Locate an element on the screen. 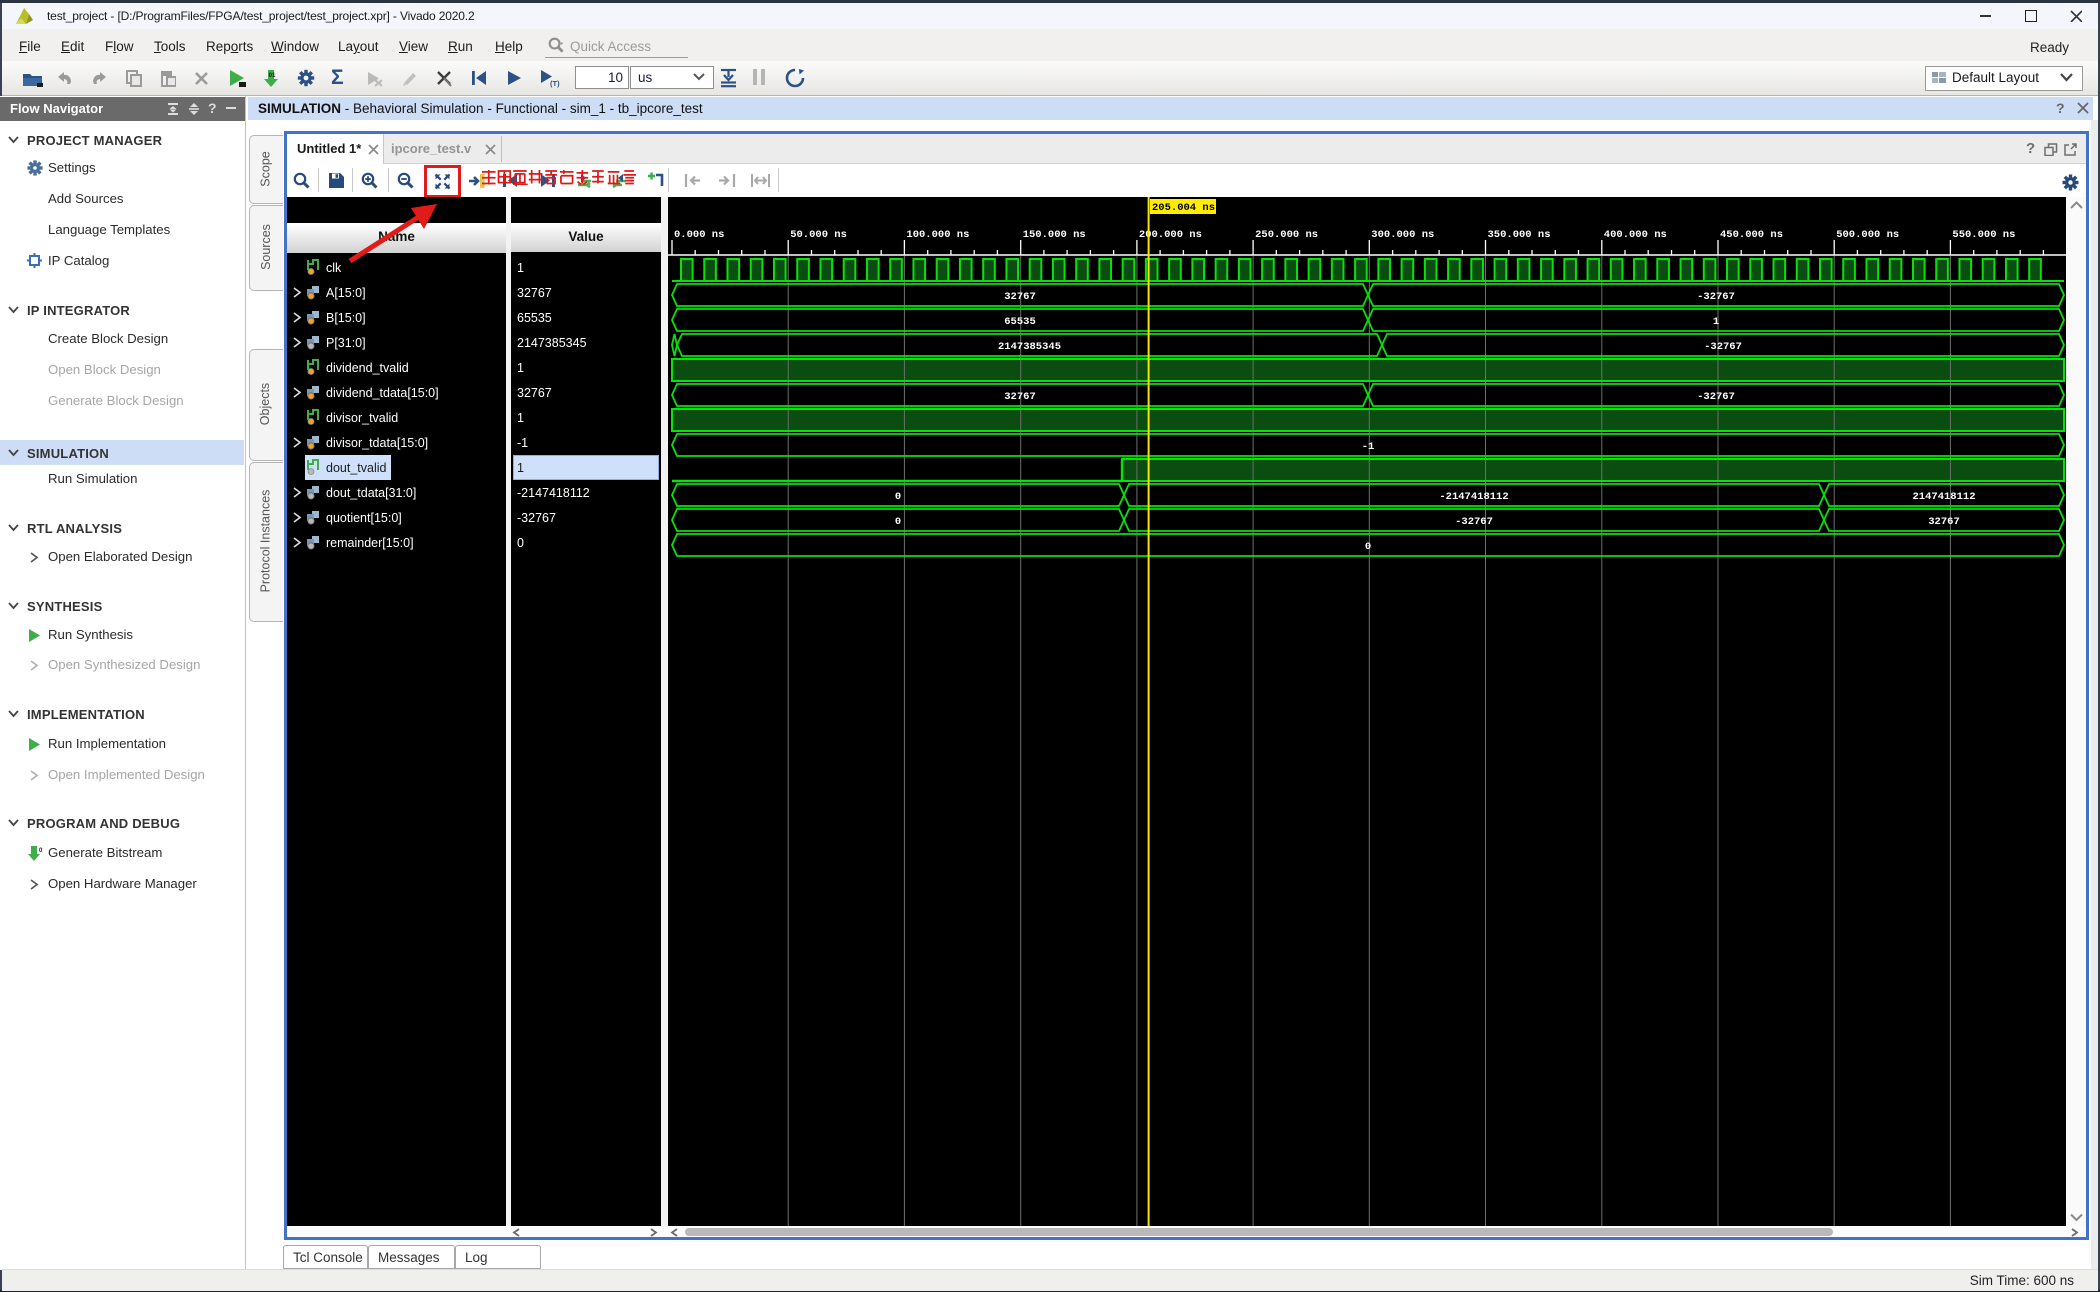 The height and width of the screenshot is (1292, 2100). svg-text: 500.000 ns is located at coordinates (1867, 235).